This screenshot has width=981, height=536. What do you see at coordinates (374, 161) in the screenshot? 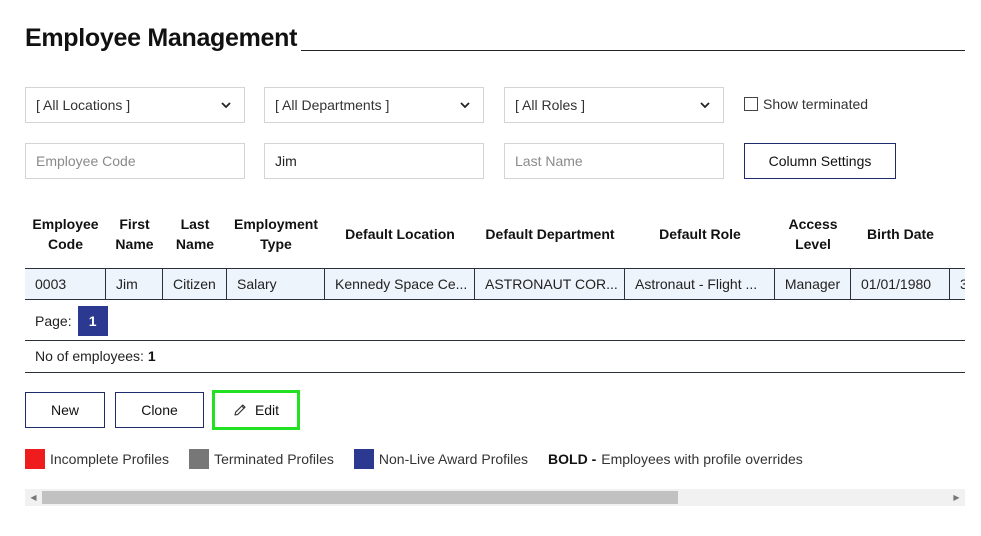
I see `first-name-input: Jim` at bounding box center [374, 161].